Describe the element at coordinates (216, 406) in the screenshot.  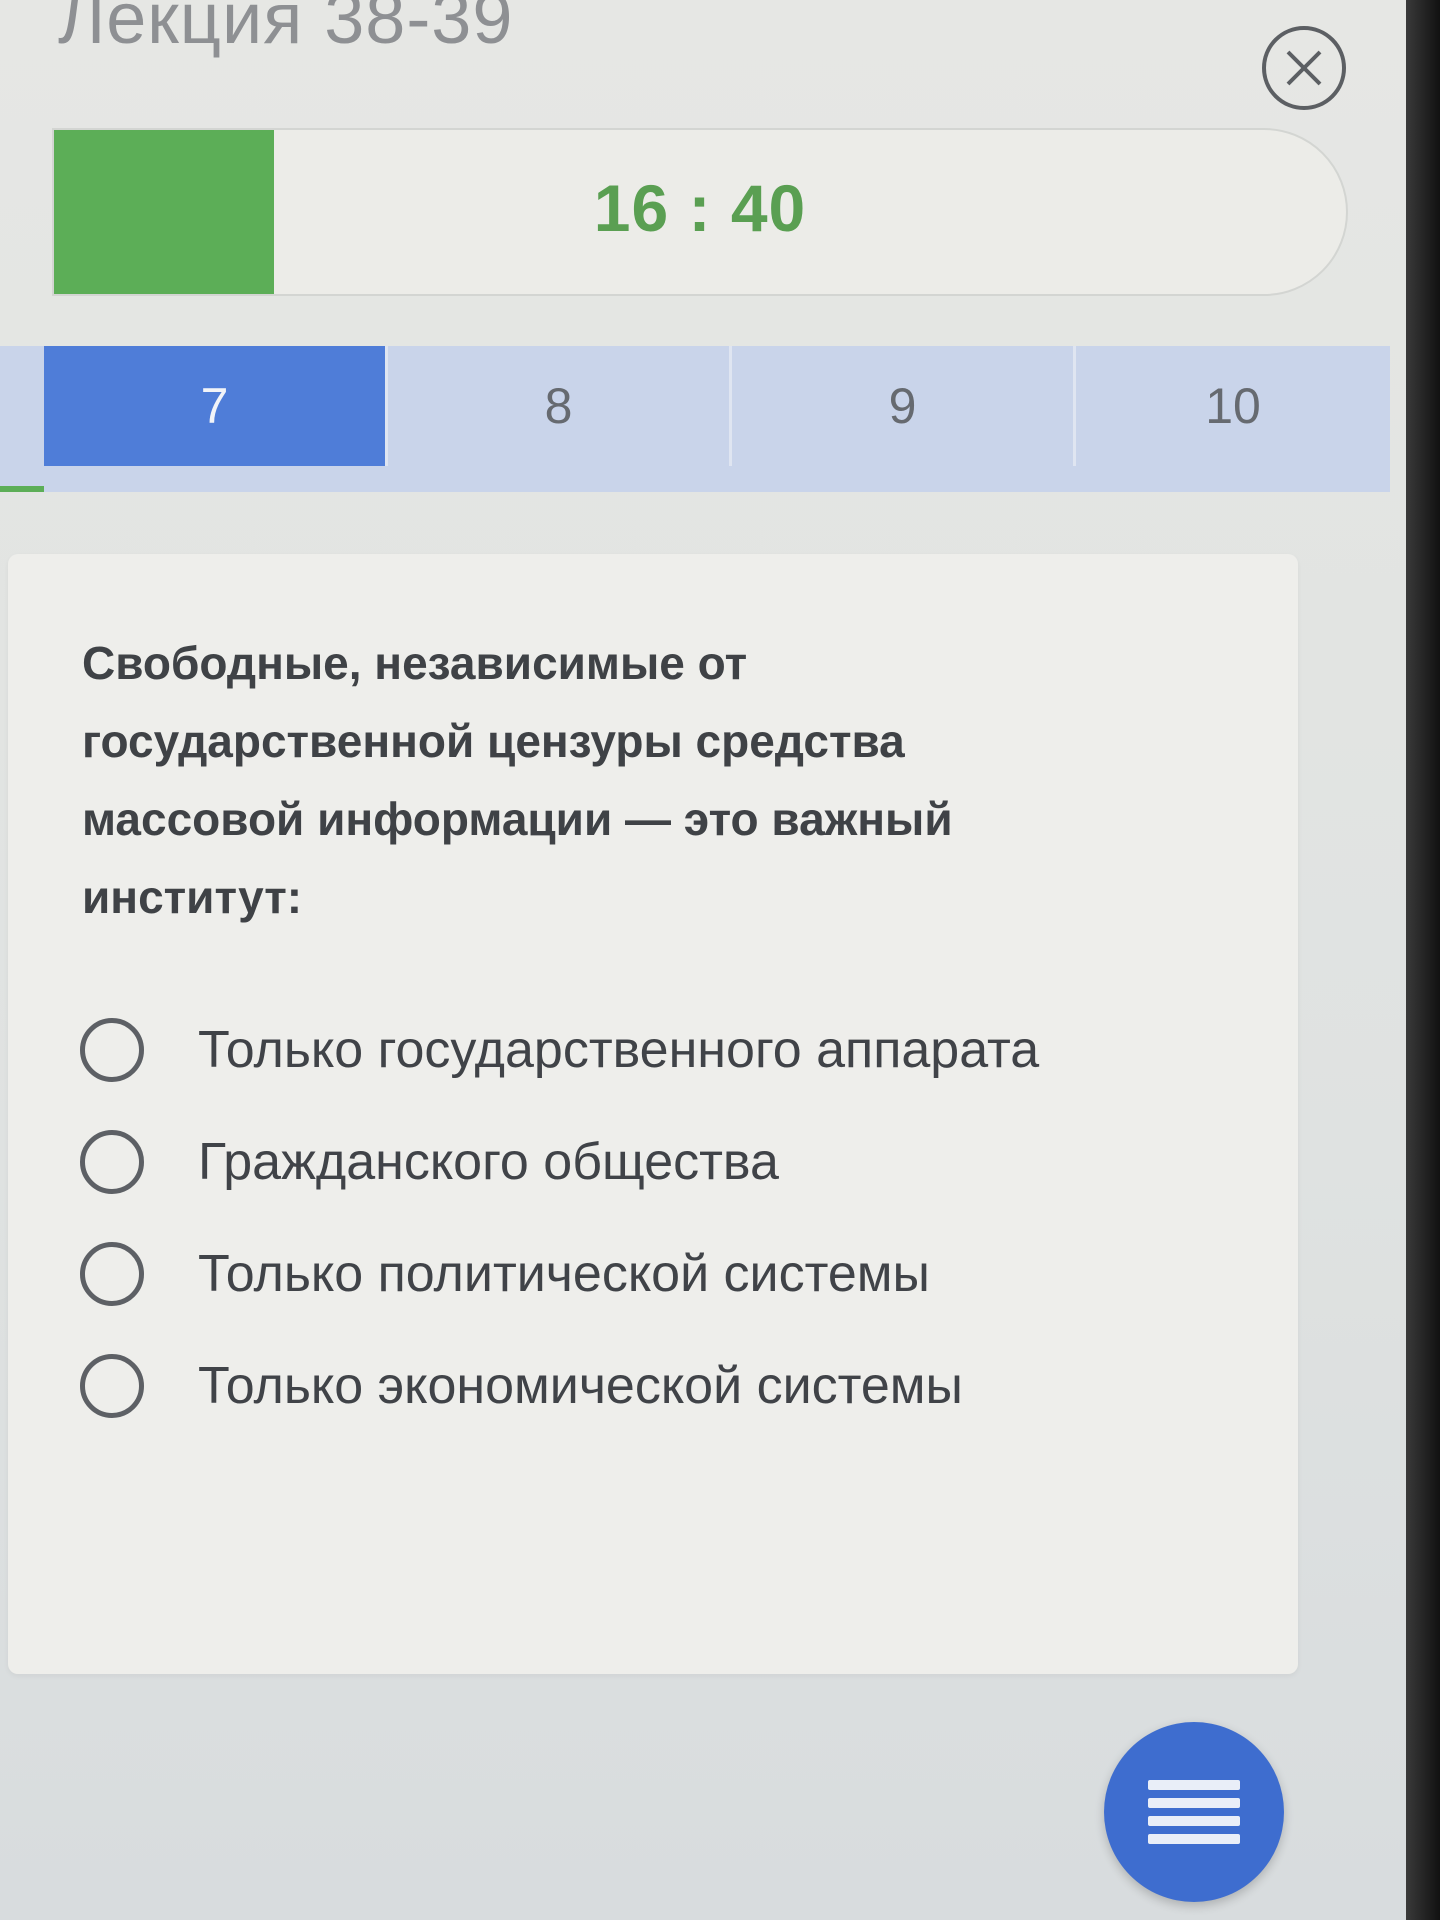
I see `tab-question-7: 7` at that location.